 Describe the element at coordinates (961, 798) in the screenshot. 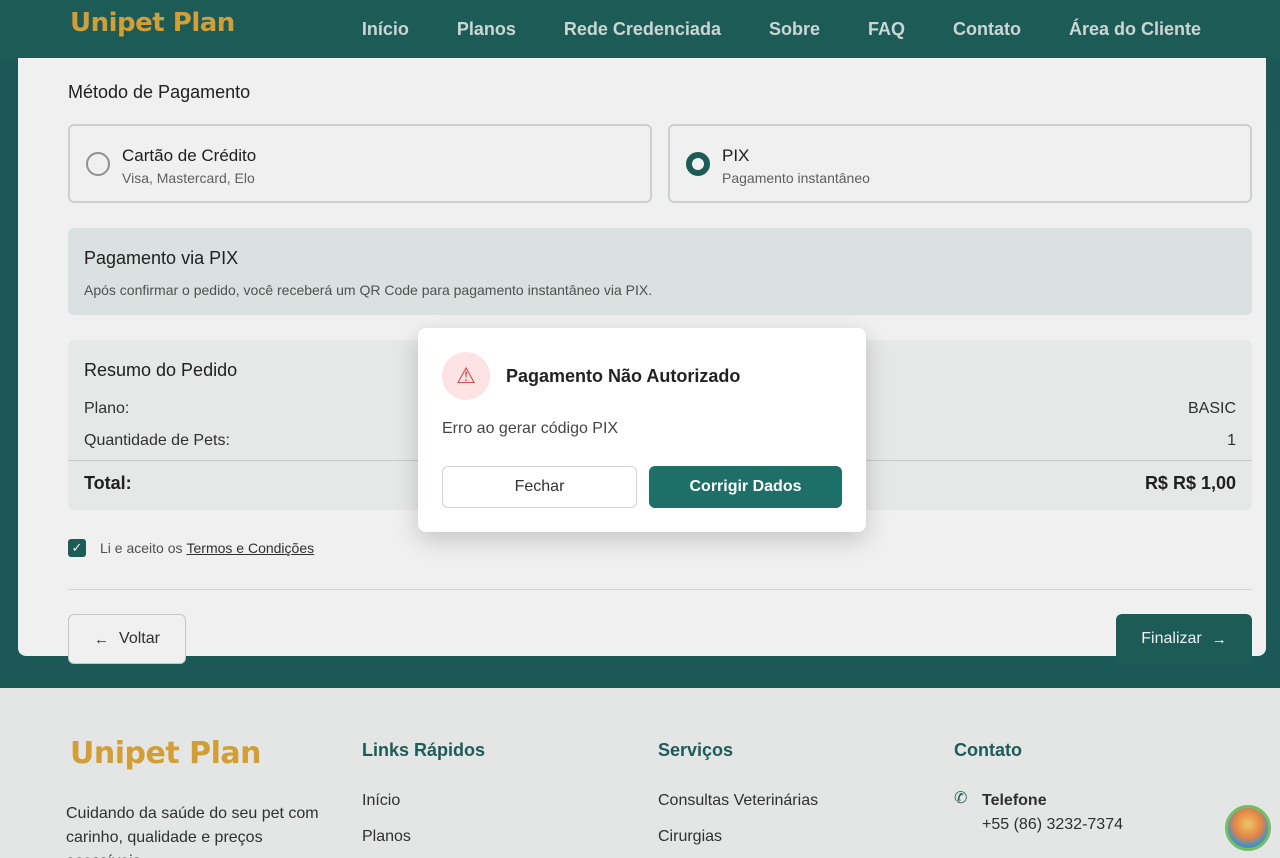

I see `phone-icon: ✆` at that location.